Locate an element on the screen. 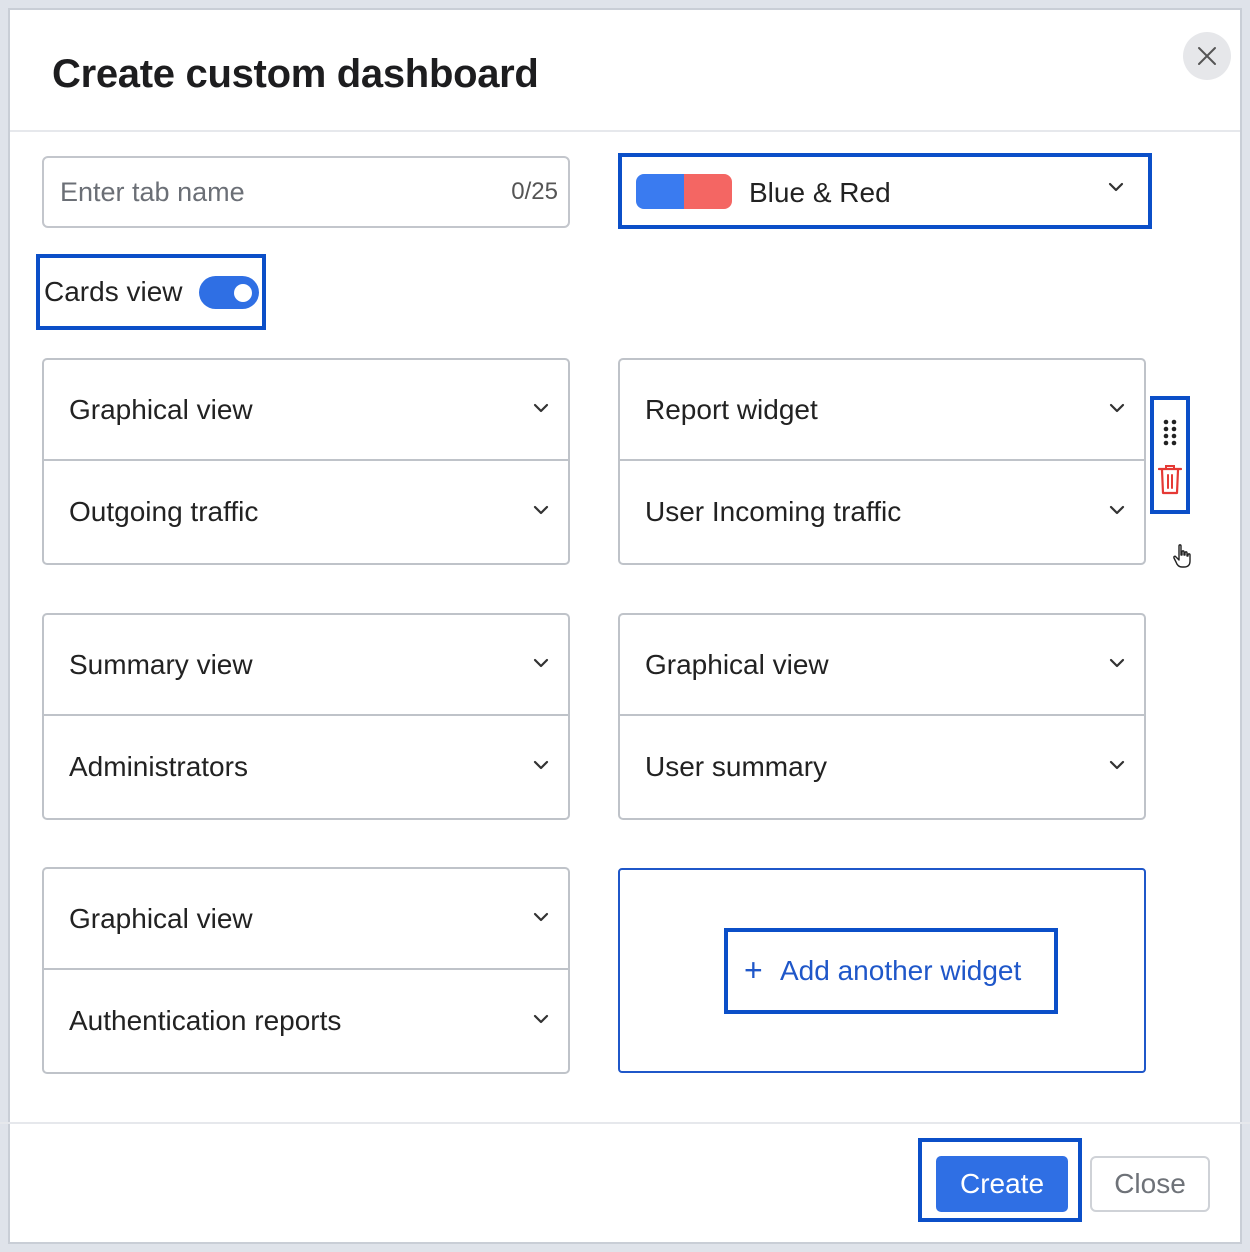 This screenshot has width=1250, height=1252. widget-source-select: User Incoming traffic is located at coordinates (882, 512).